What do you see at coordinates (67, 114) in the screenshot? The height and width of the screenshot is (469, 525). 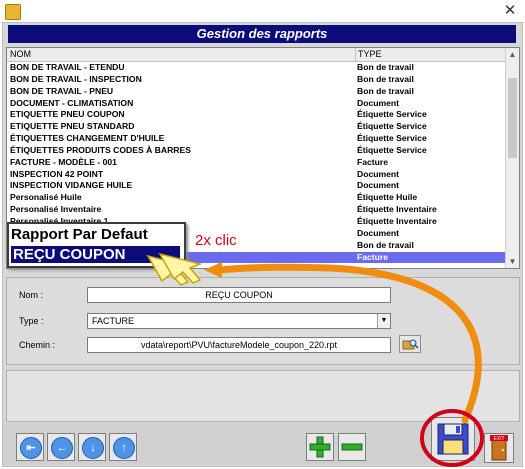 I see `cell-nom: ETIQUETTE PNEU COUPON` at bounding box center [67, 114].